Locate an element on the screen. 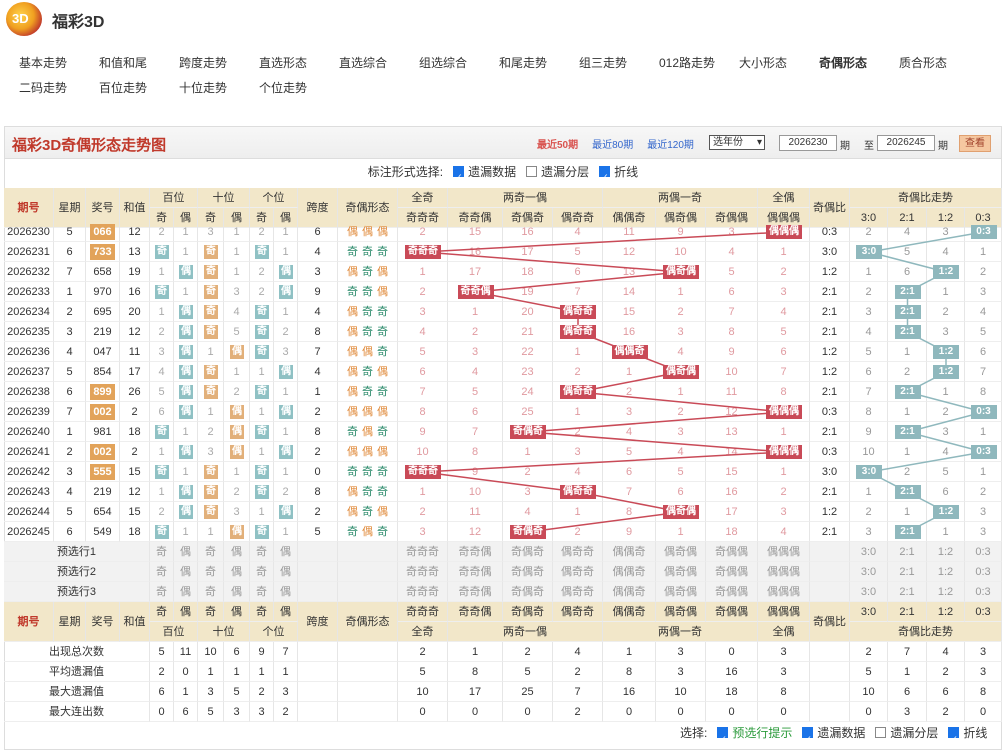  option-label: 预选行提示 is located at coordinates (762, 733).